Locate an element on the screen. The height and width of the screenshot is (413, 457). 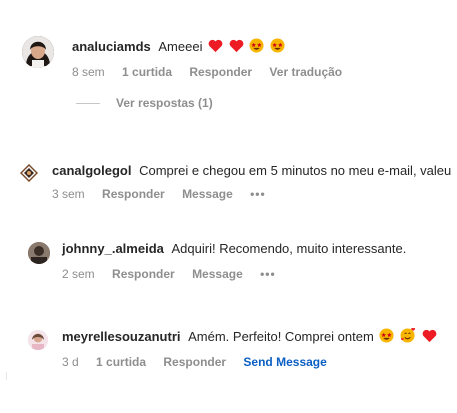
comment-meta: 3 sem Responder Message ••• is located at coordinates (166, 194).